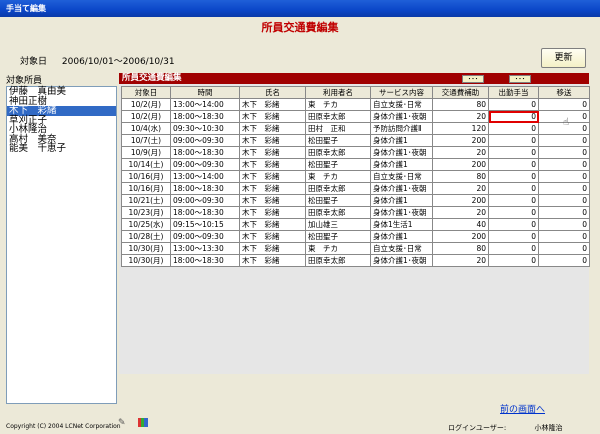 This screenshot has width=600, height=434. Describe the element at coordinates (338, 128) in the screenshot. I see `table-cell: 田村 正和` at that location.